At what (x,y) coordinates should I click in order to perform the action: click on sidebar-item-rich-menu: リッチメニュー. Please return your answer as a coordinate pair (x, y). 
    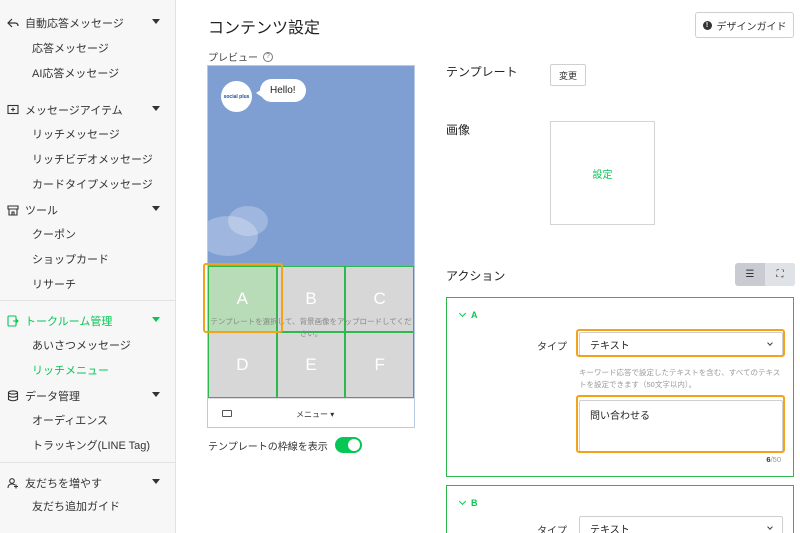
    Looking at the image, I should click on (70, 370).